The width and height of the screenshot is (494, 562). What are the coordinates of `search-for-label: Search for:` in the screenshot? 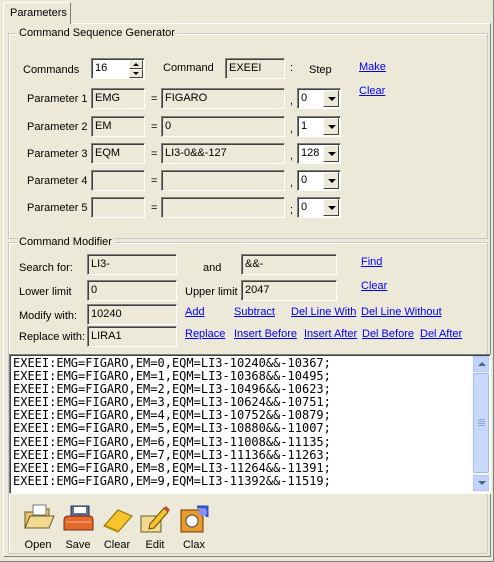 It's located at (46, 268).